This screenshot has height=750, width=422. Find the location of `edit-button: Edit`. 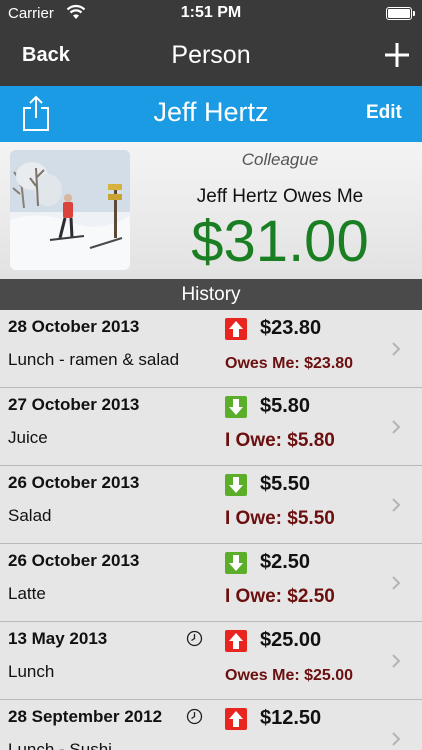

edit-button: Edit is located at coordinates (384, 113).